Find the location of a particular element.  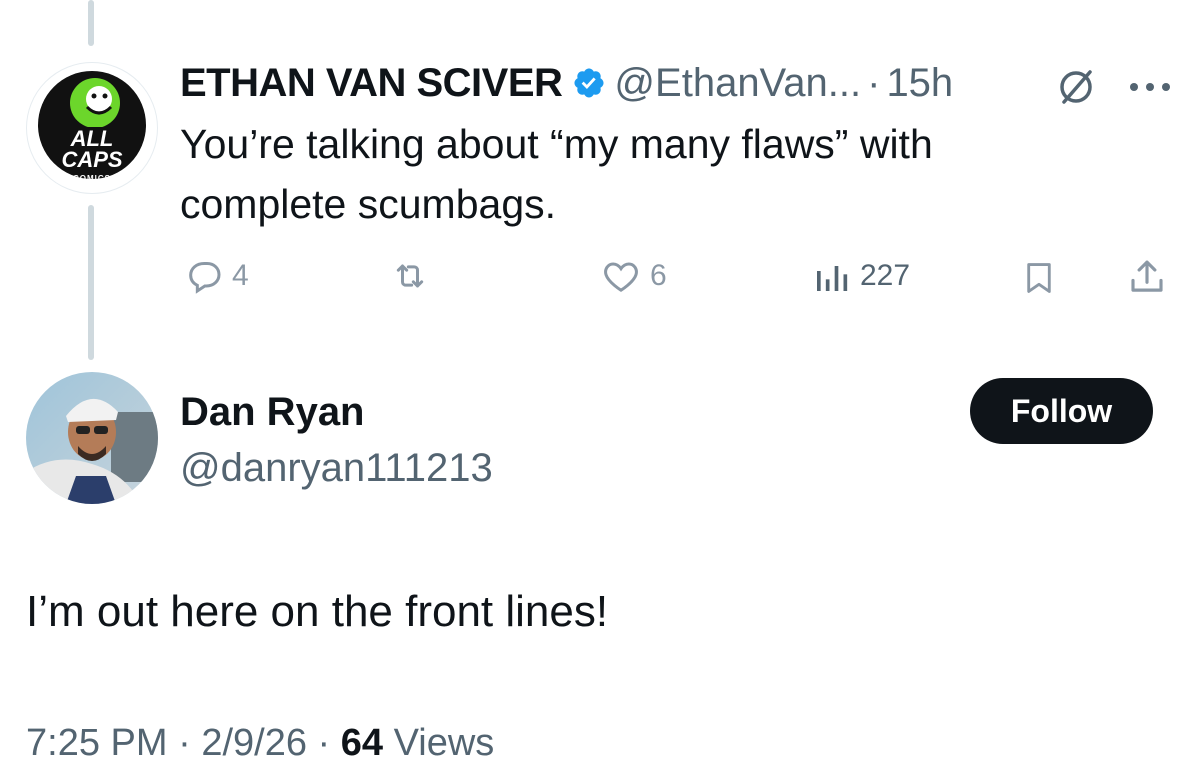

parent-display-name: ETHAN VAN SCIVER is located at coordinates (371, 83).